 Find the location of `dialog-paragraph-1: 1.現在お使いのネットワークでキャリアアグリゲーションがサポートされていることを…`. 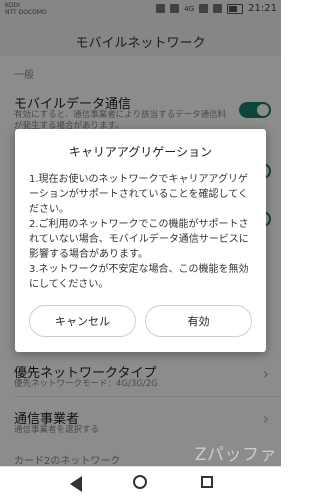

dialog-paragraph-1: 1.現在お使いのネットワークでキャリアアグリゲーションがサポートされていることを… is located at coordinates (139, 194).